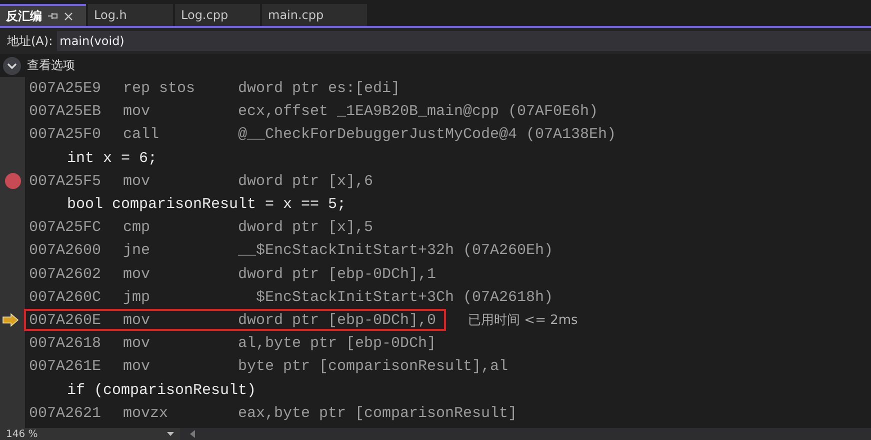  Describe the element at coordinates (30, 41) in the screenshot. I see `address-label: 地址(A):` at that location.